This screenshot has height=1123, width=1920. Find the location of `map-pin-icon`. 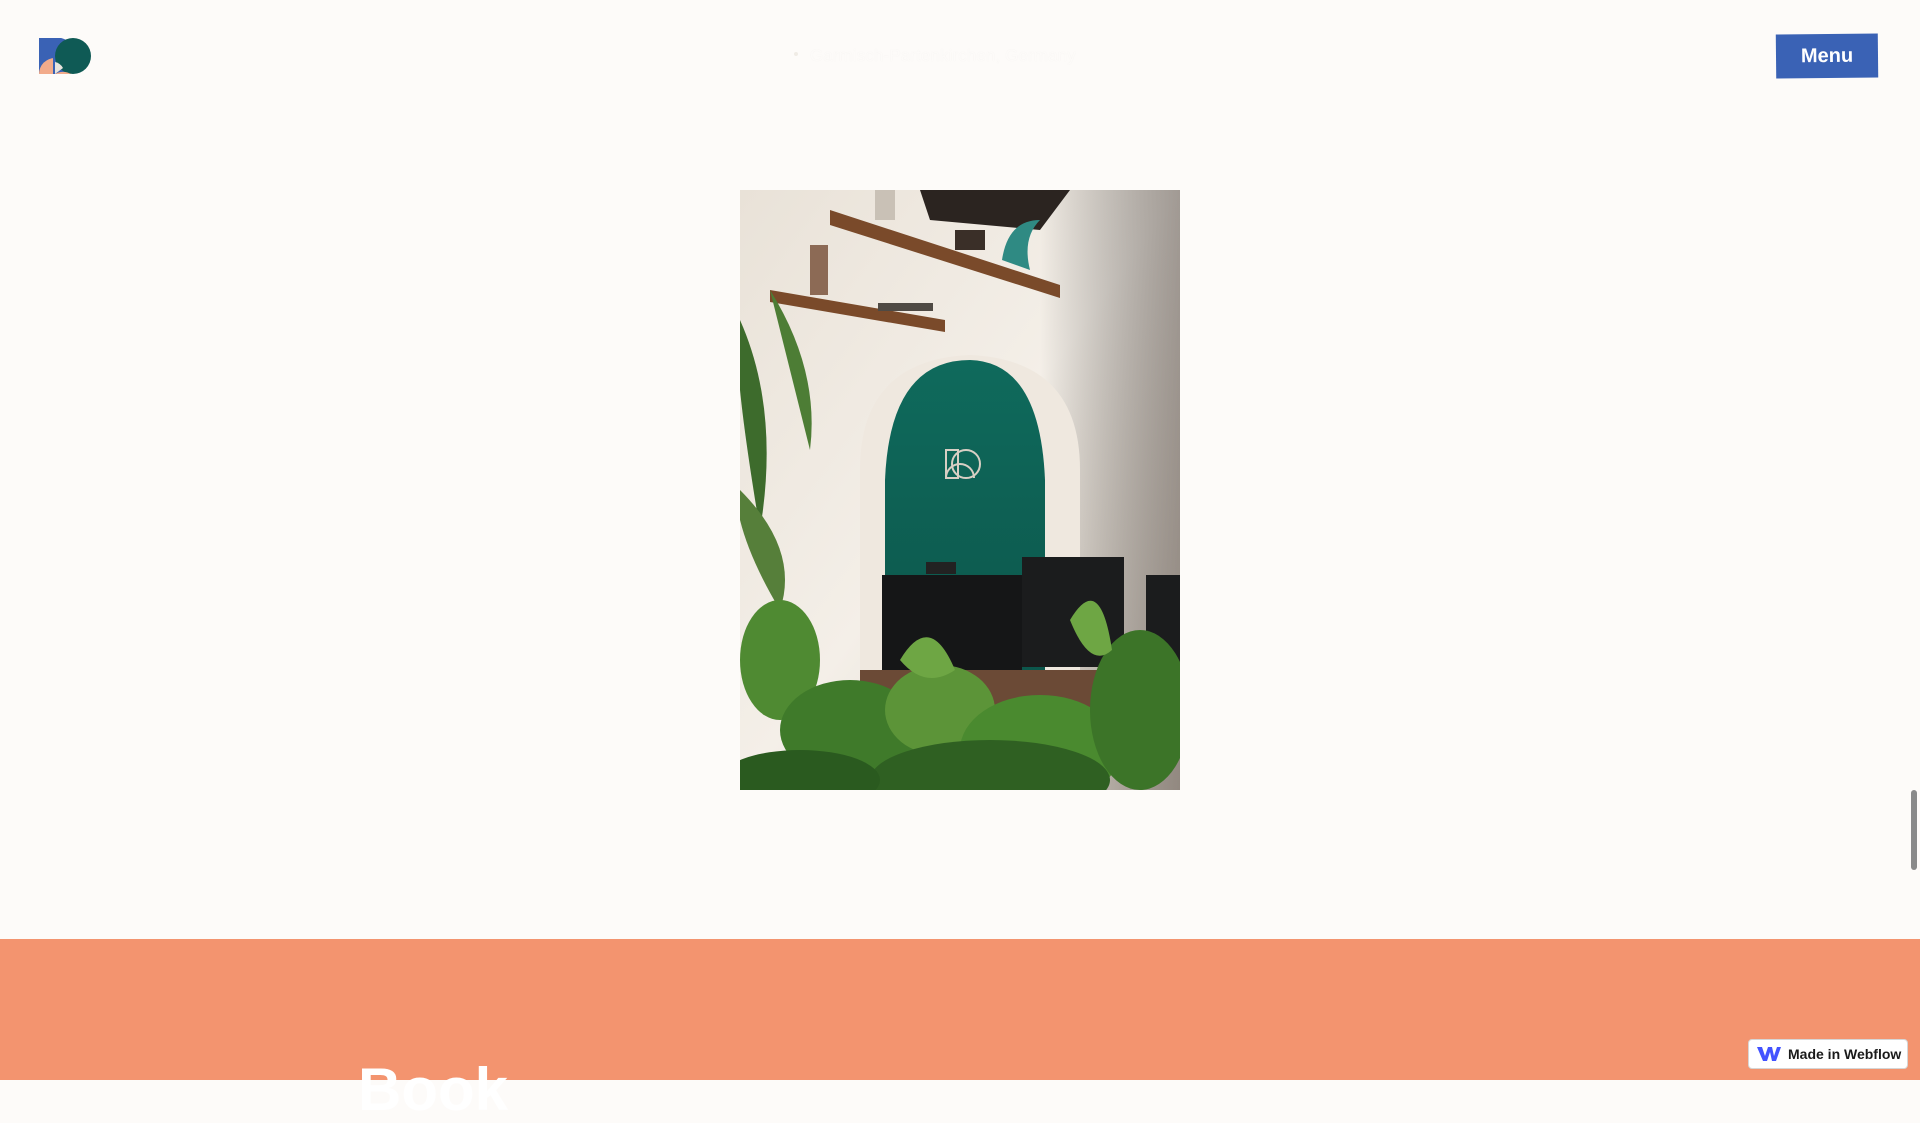

map-pin-icon is located at coordinates (796, 56).